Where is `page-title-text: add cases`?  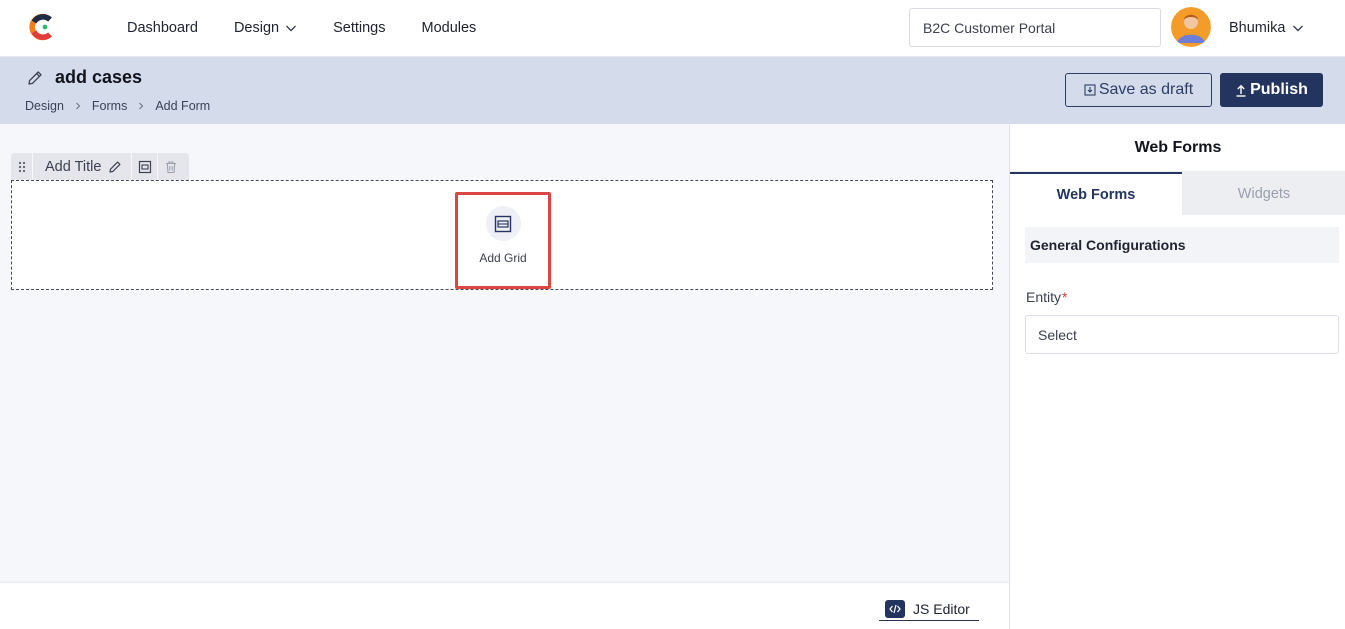
page-title-text: add cases is located at coordinates (99, 77).